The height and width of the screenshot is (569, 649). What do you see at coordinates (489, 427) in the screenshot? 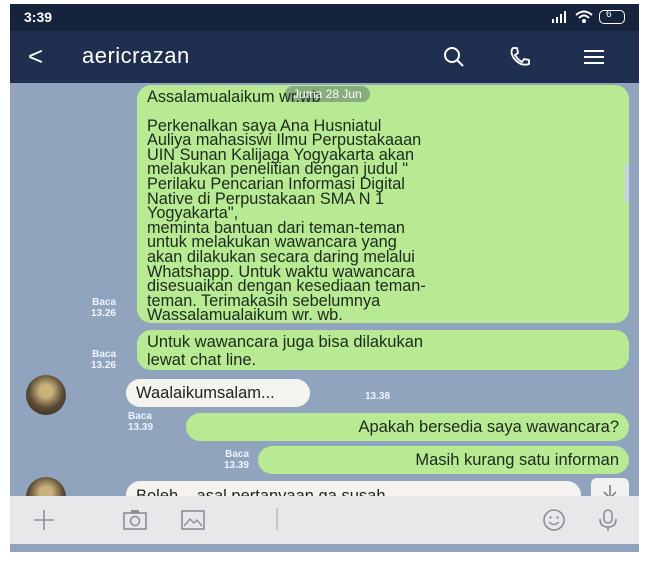
I see `message-text: Apakah bersedia saya wawancara?` at bounding box center [489, 427].